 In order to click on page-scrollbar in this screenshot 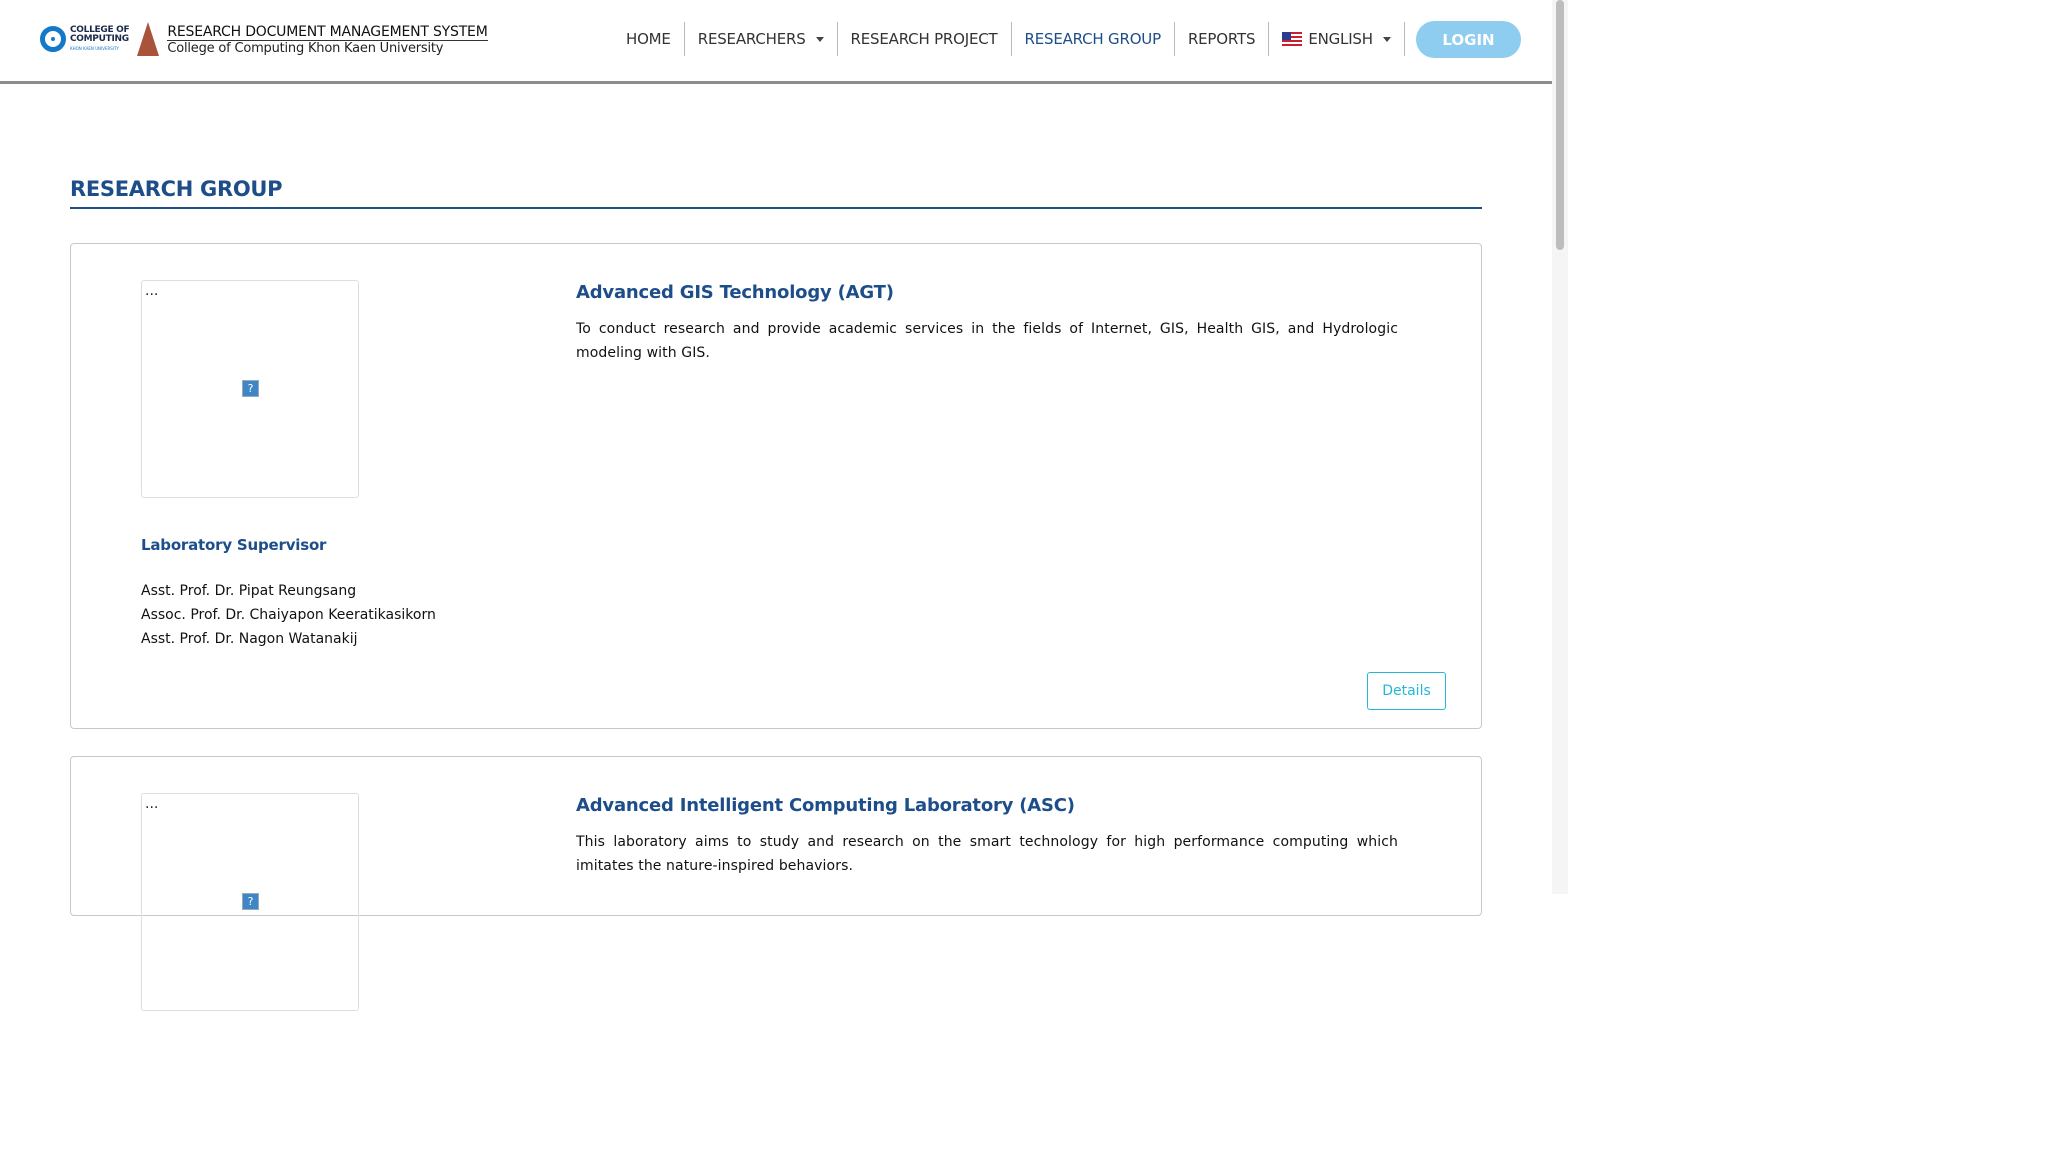, I will do `click(1560, 447)`.